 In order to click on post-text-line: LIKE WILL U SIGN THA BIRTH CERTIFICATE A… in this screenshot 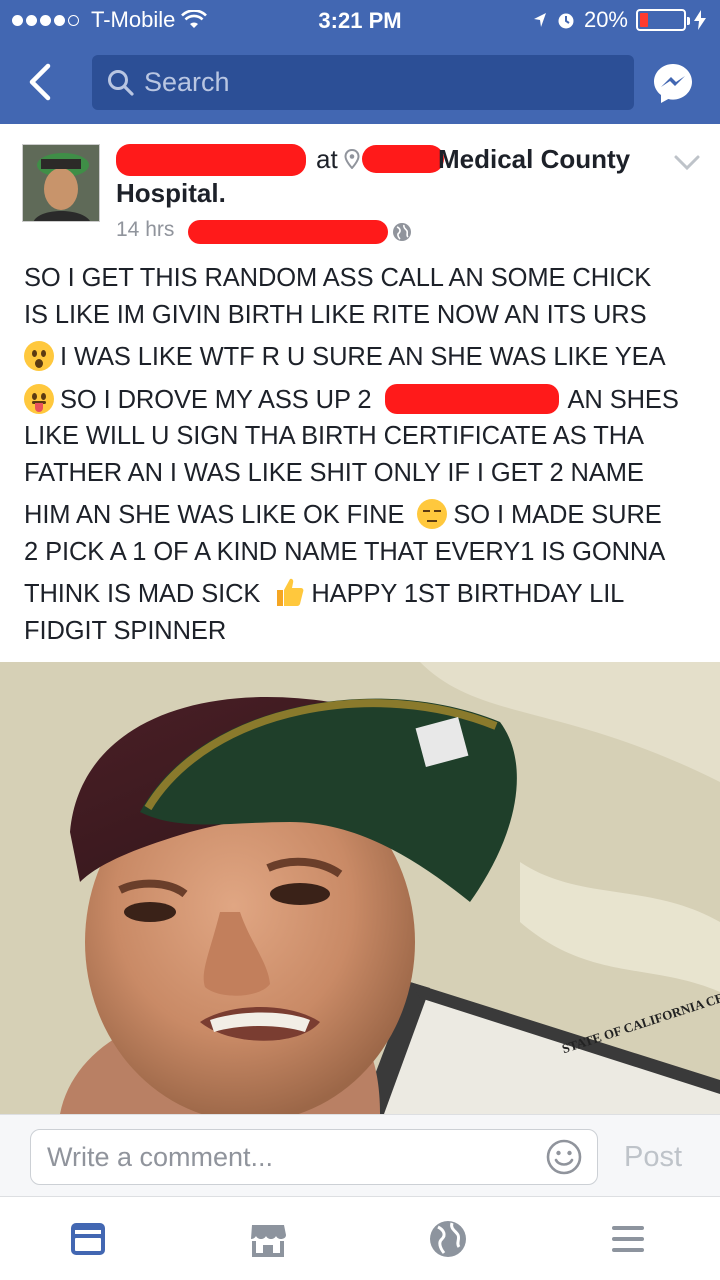, I will do `click(334, 436)`.